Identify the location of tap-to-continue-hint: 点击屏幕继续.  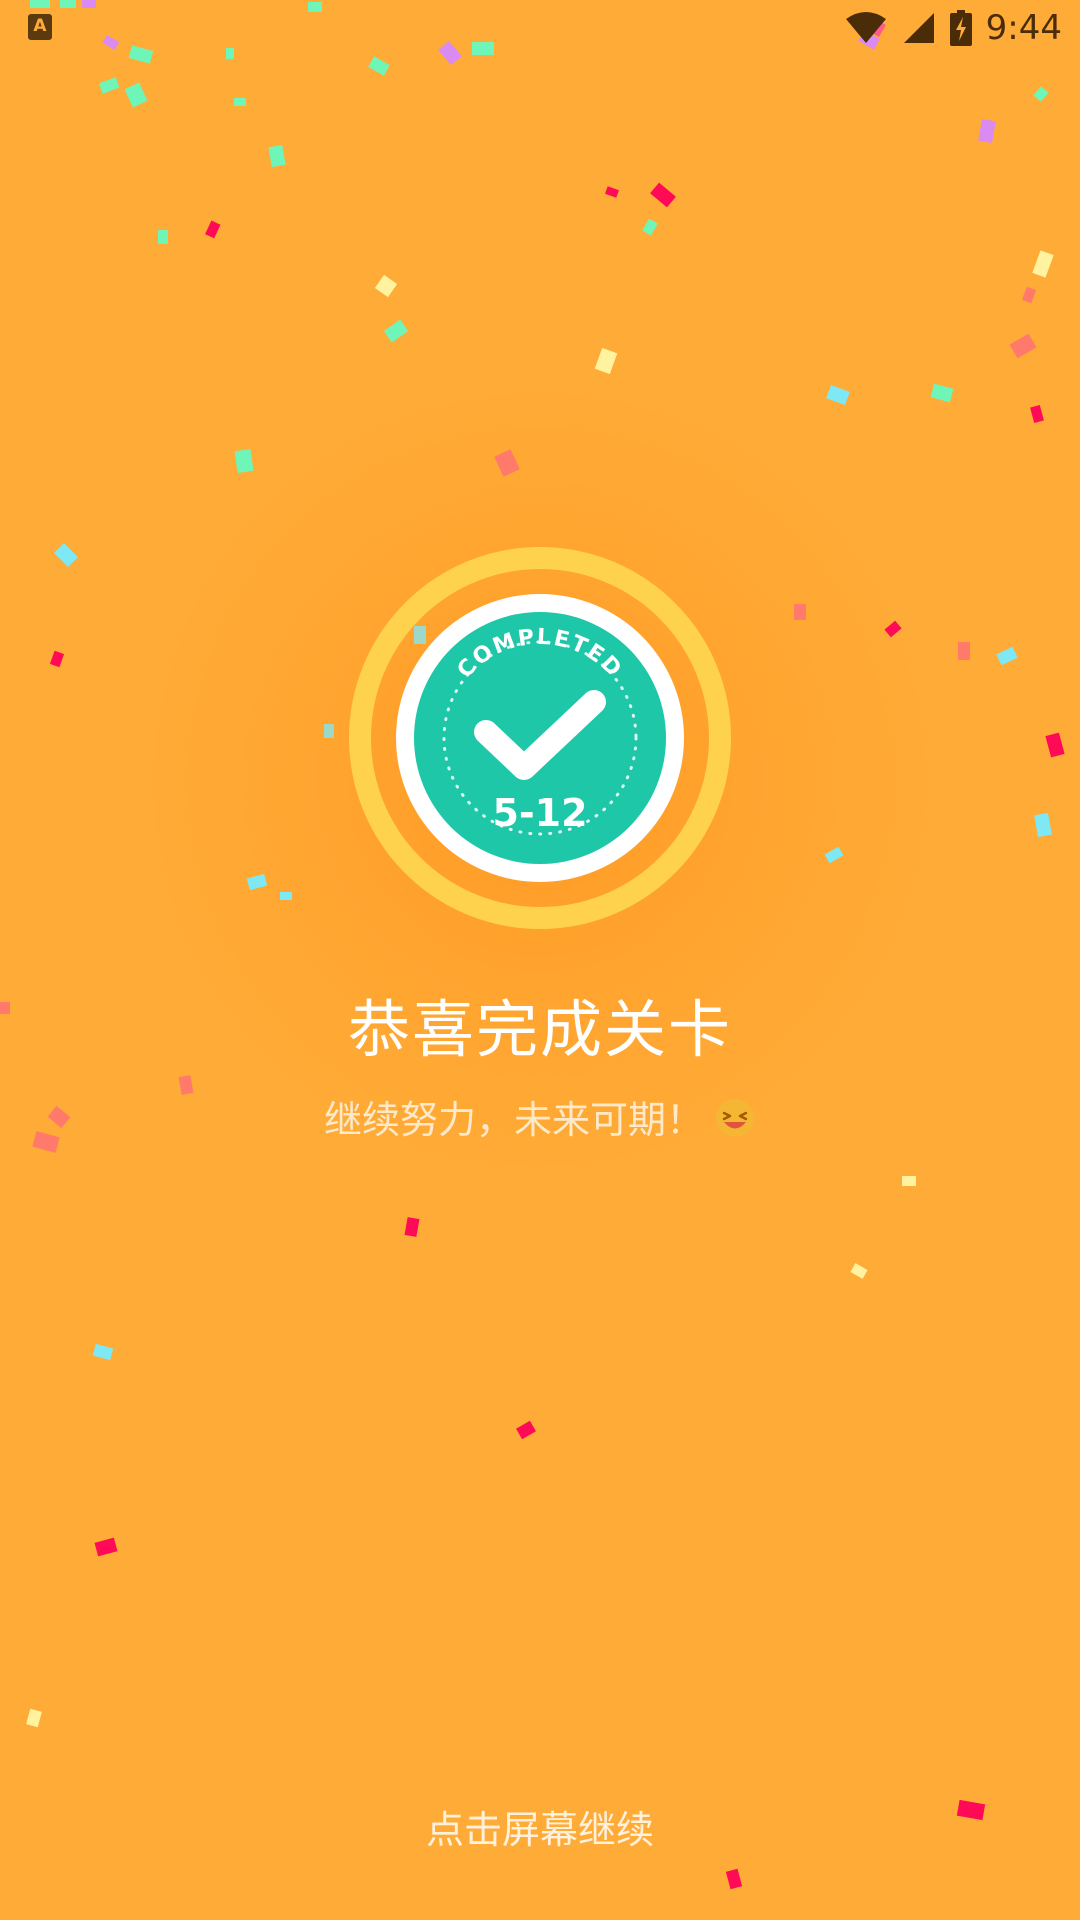
(540, 1830).